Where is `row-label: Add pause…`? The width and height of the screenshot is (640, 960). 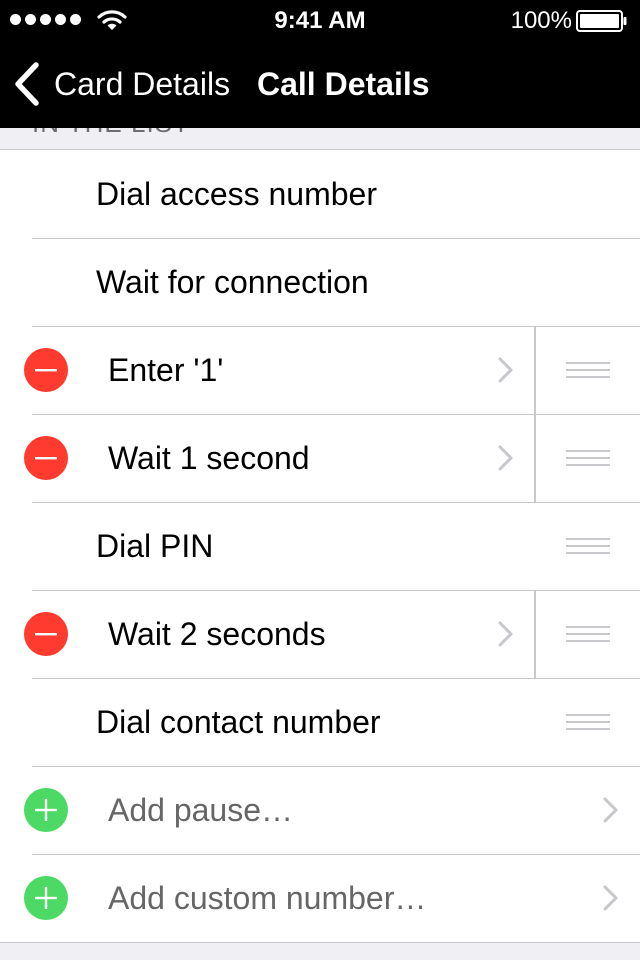
row-label: Add pause… is located at coordinates (201, 810).